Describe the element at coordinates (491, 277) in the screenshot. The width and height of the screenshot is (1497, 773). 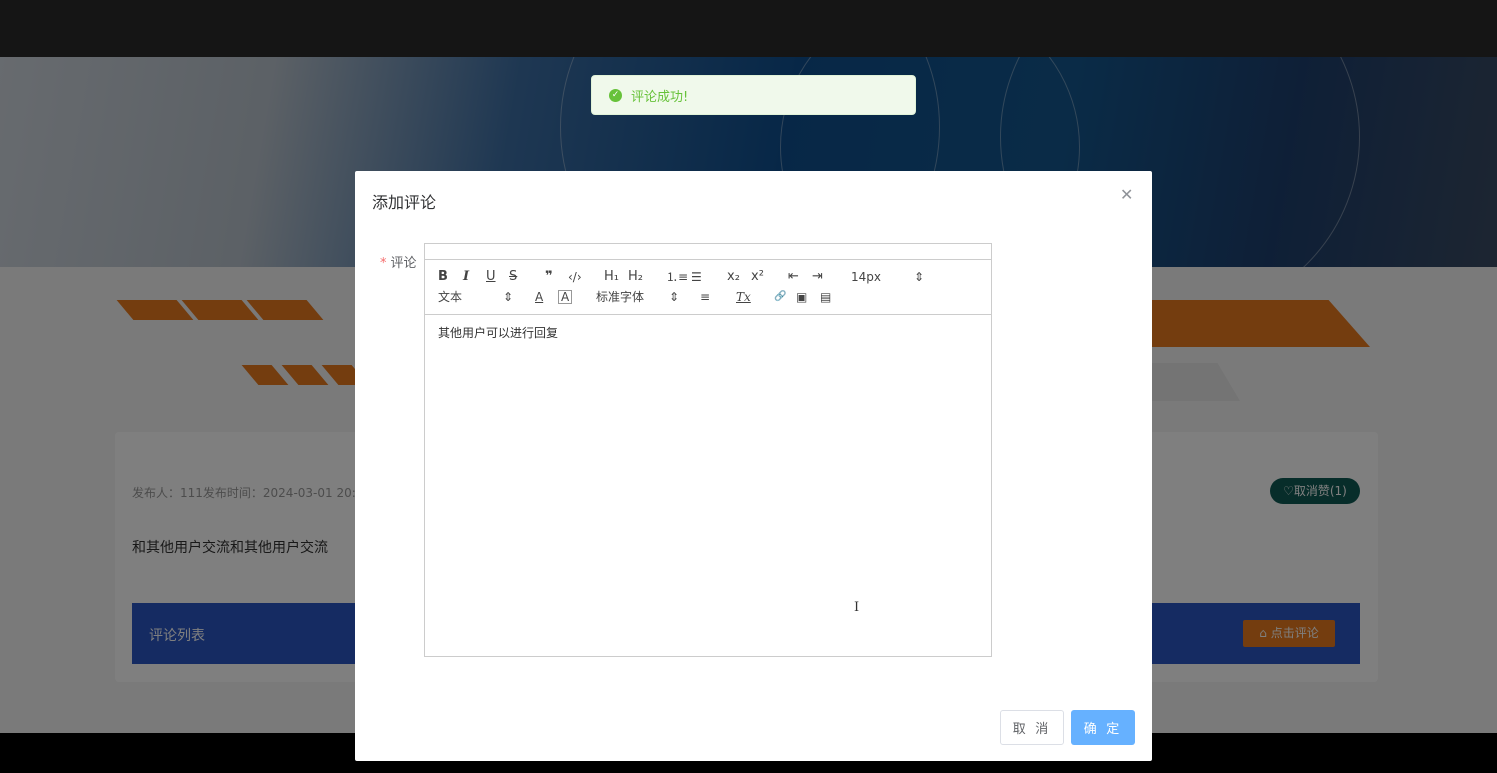
I see `underline-button: U` at that location.